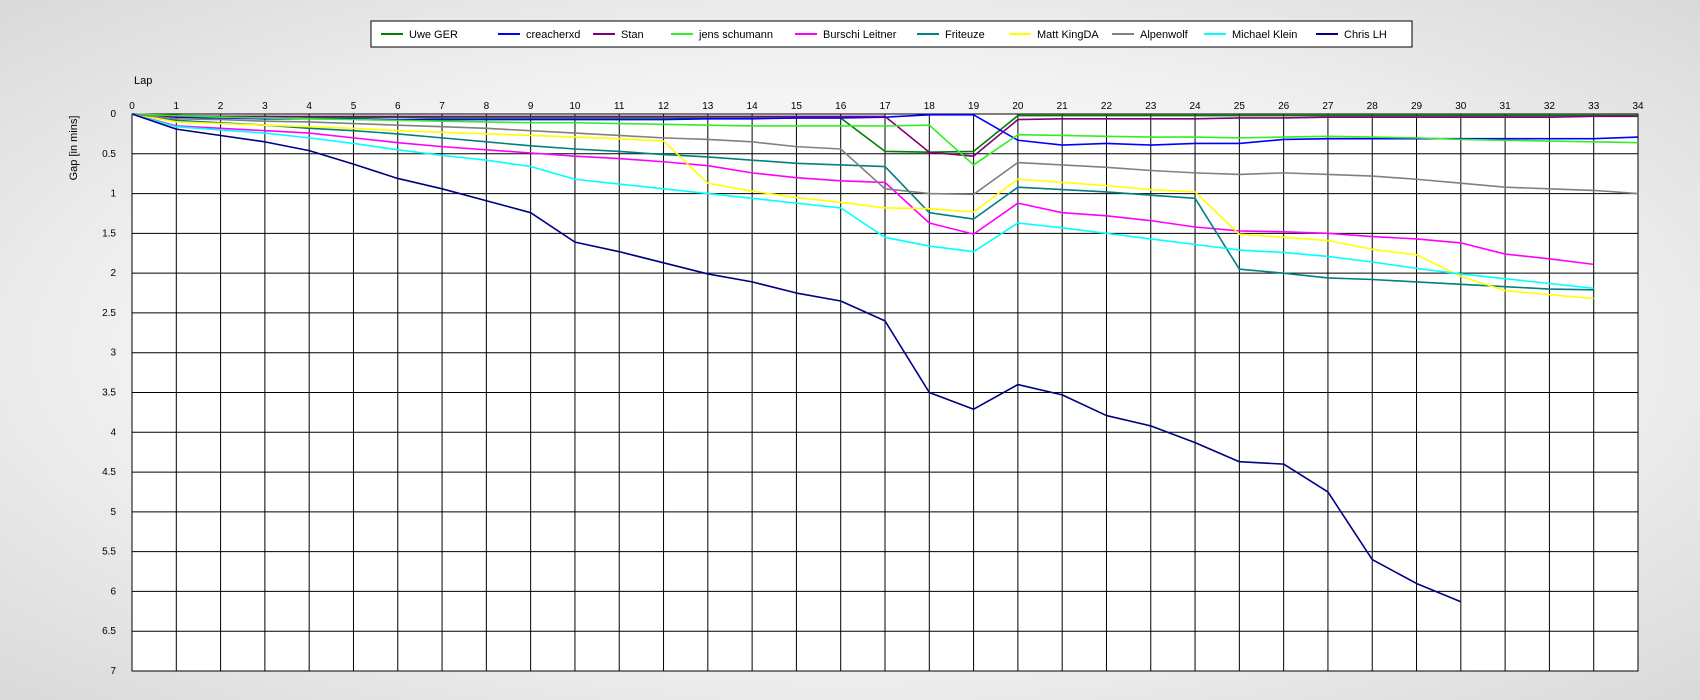 The image size is (1700, 700). Describe the element at coordinates (1068, 35) in the screenshot. I see `legend-label: Matt KingDA` at that location.